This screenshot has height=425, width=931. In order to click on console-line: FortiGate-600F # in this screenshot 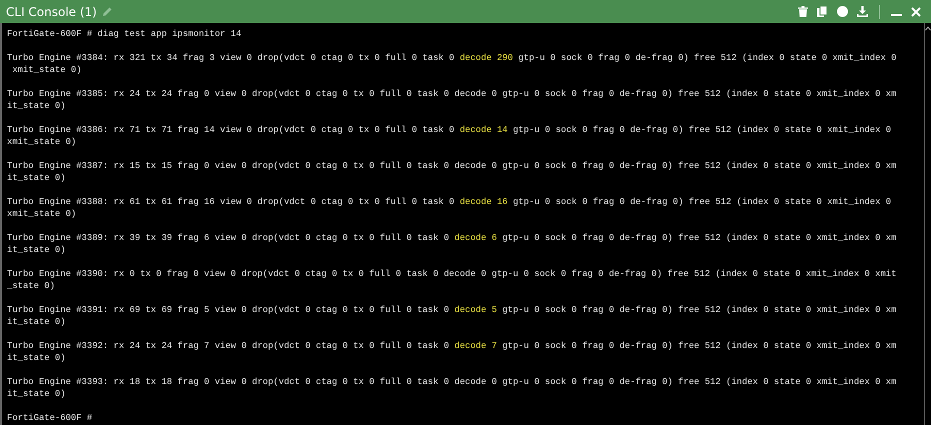, I will do `click(49, 418)`.